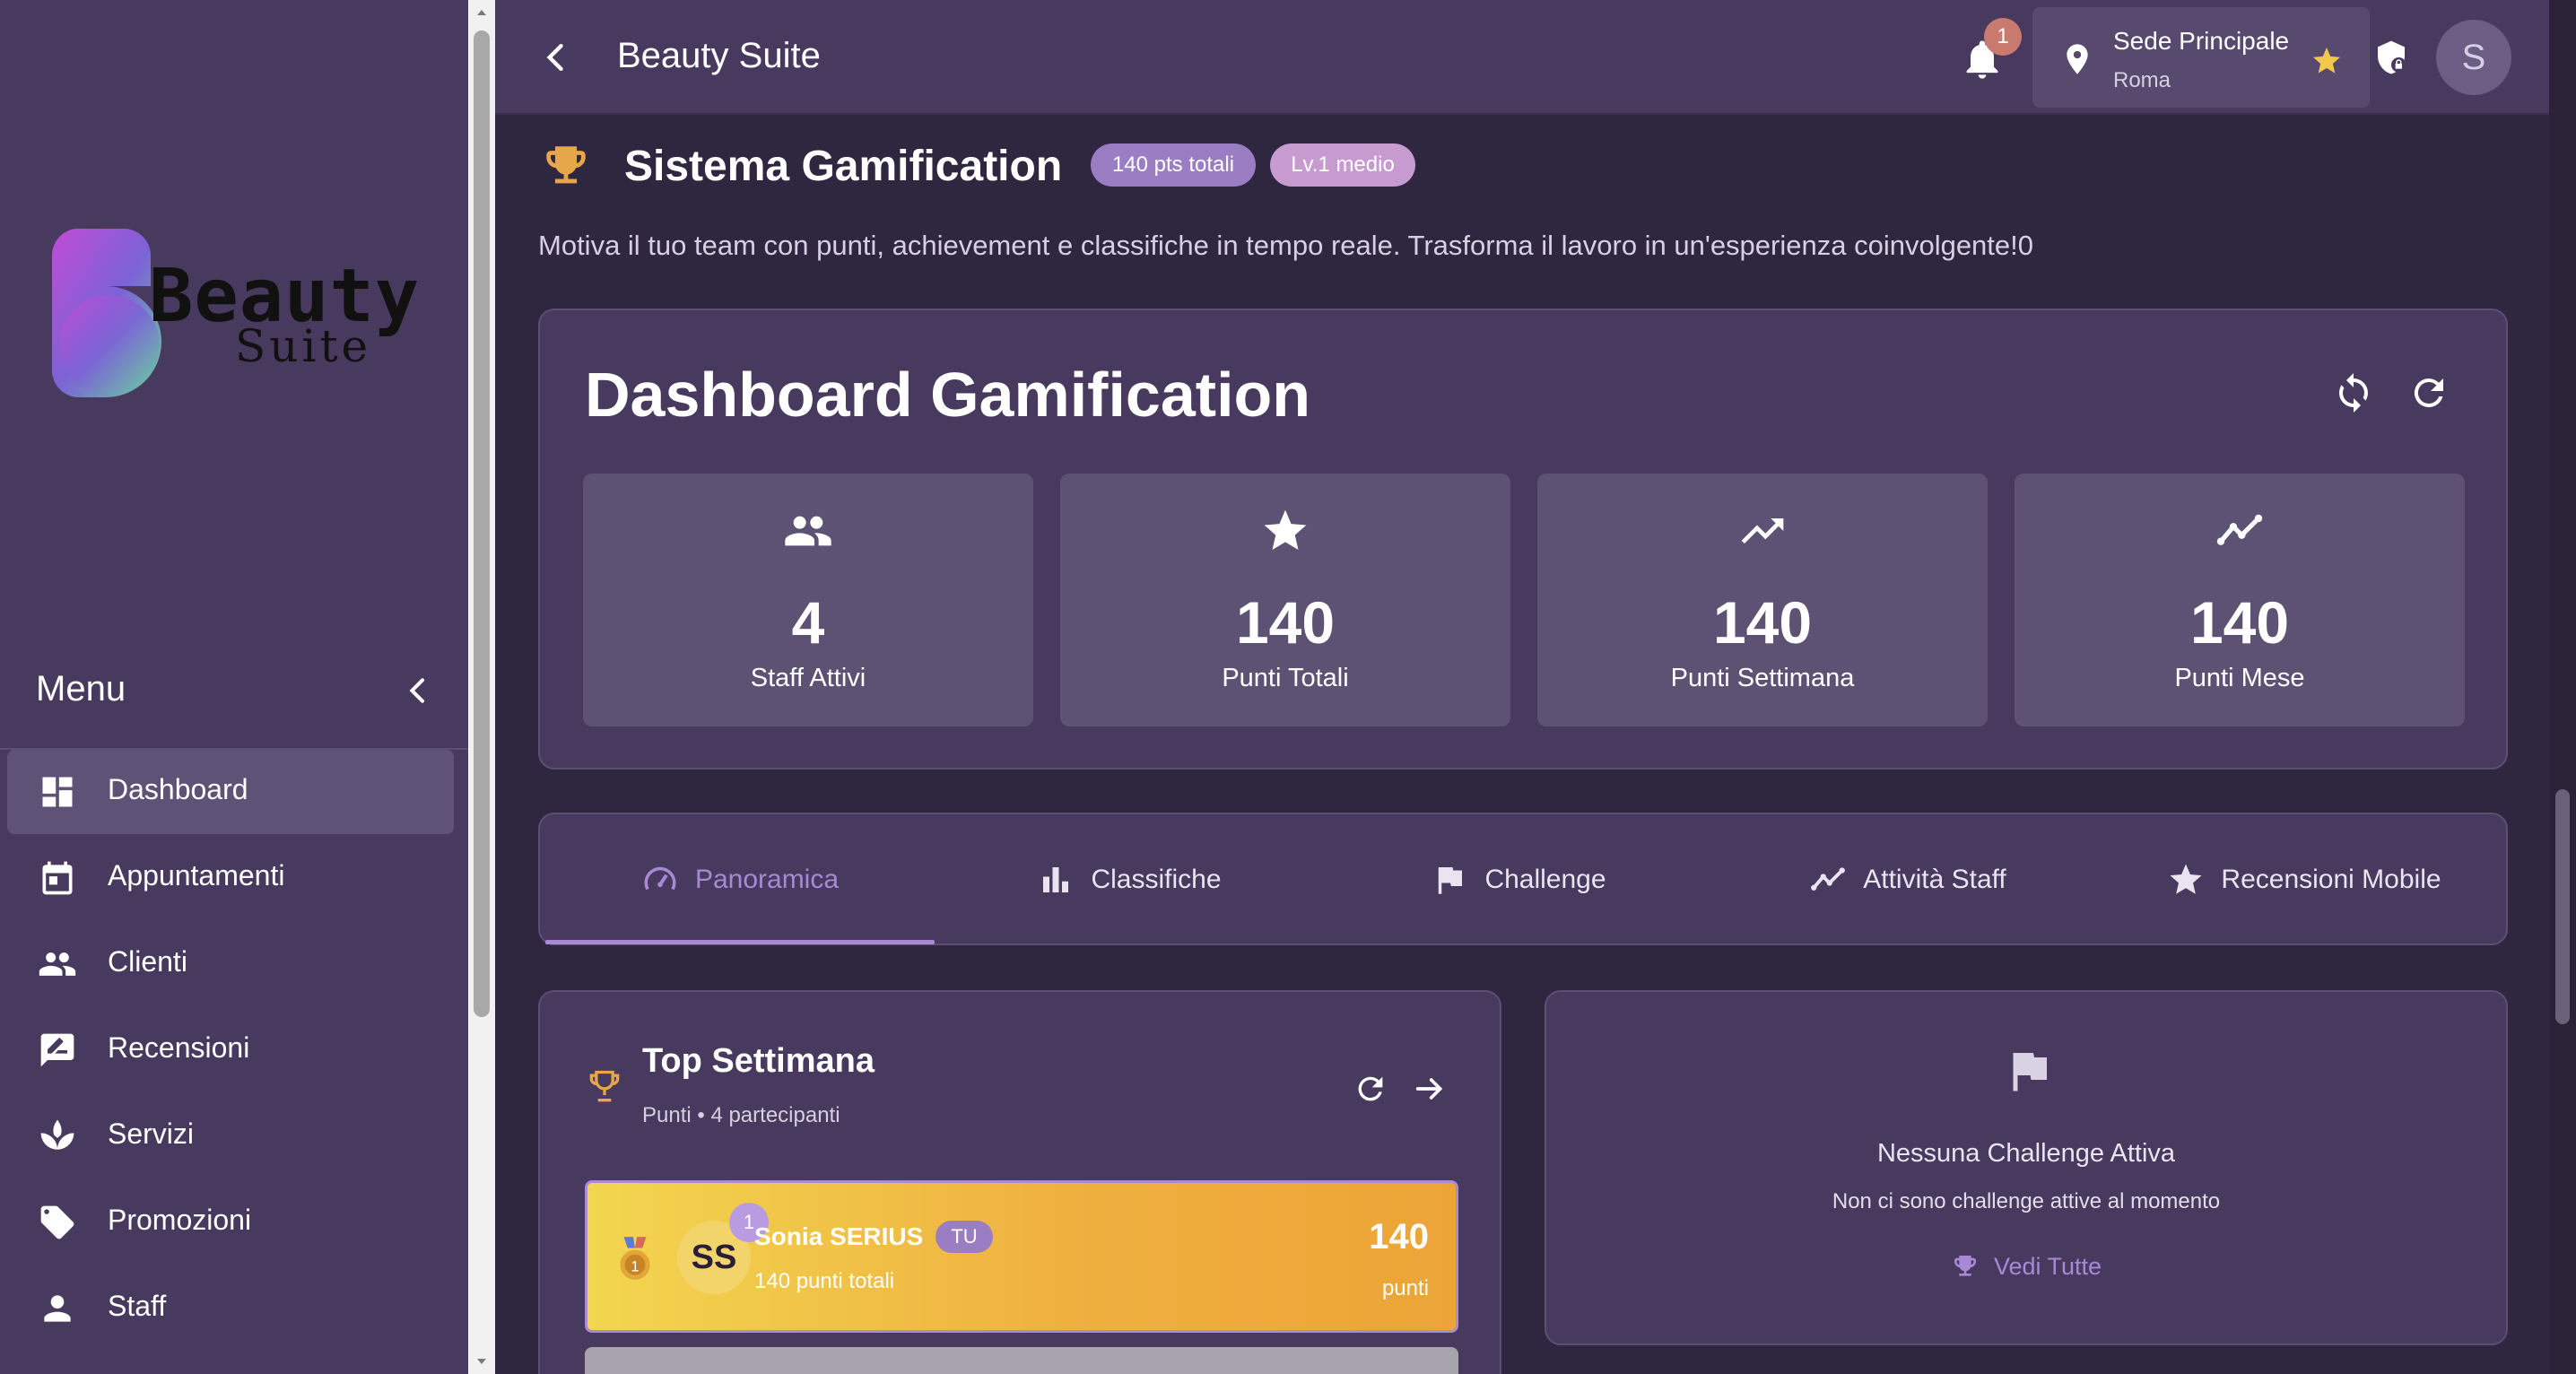  Describe the element at coordinates (808, 622) in the screenshot. I see `stat-value: 4` at that location.